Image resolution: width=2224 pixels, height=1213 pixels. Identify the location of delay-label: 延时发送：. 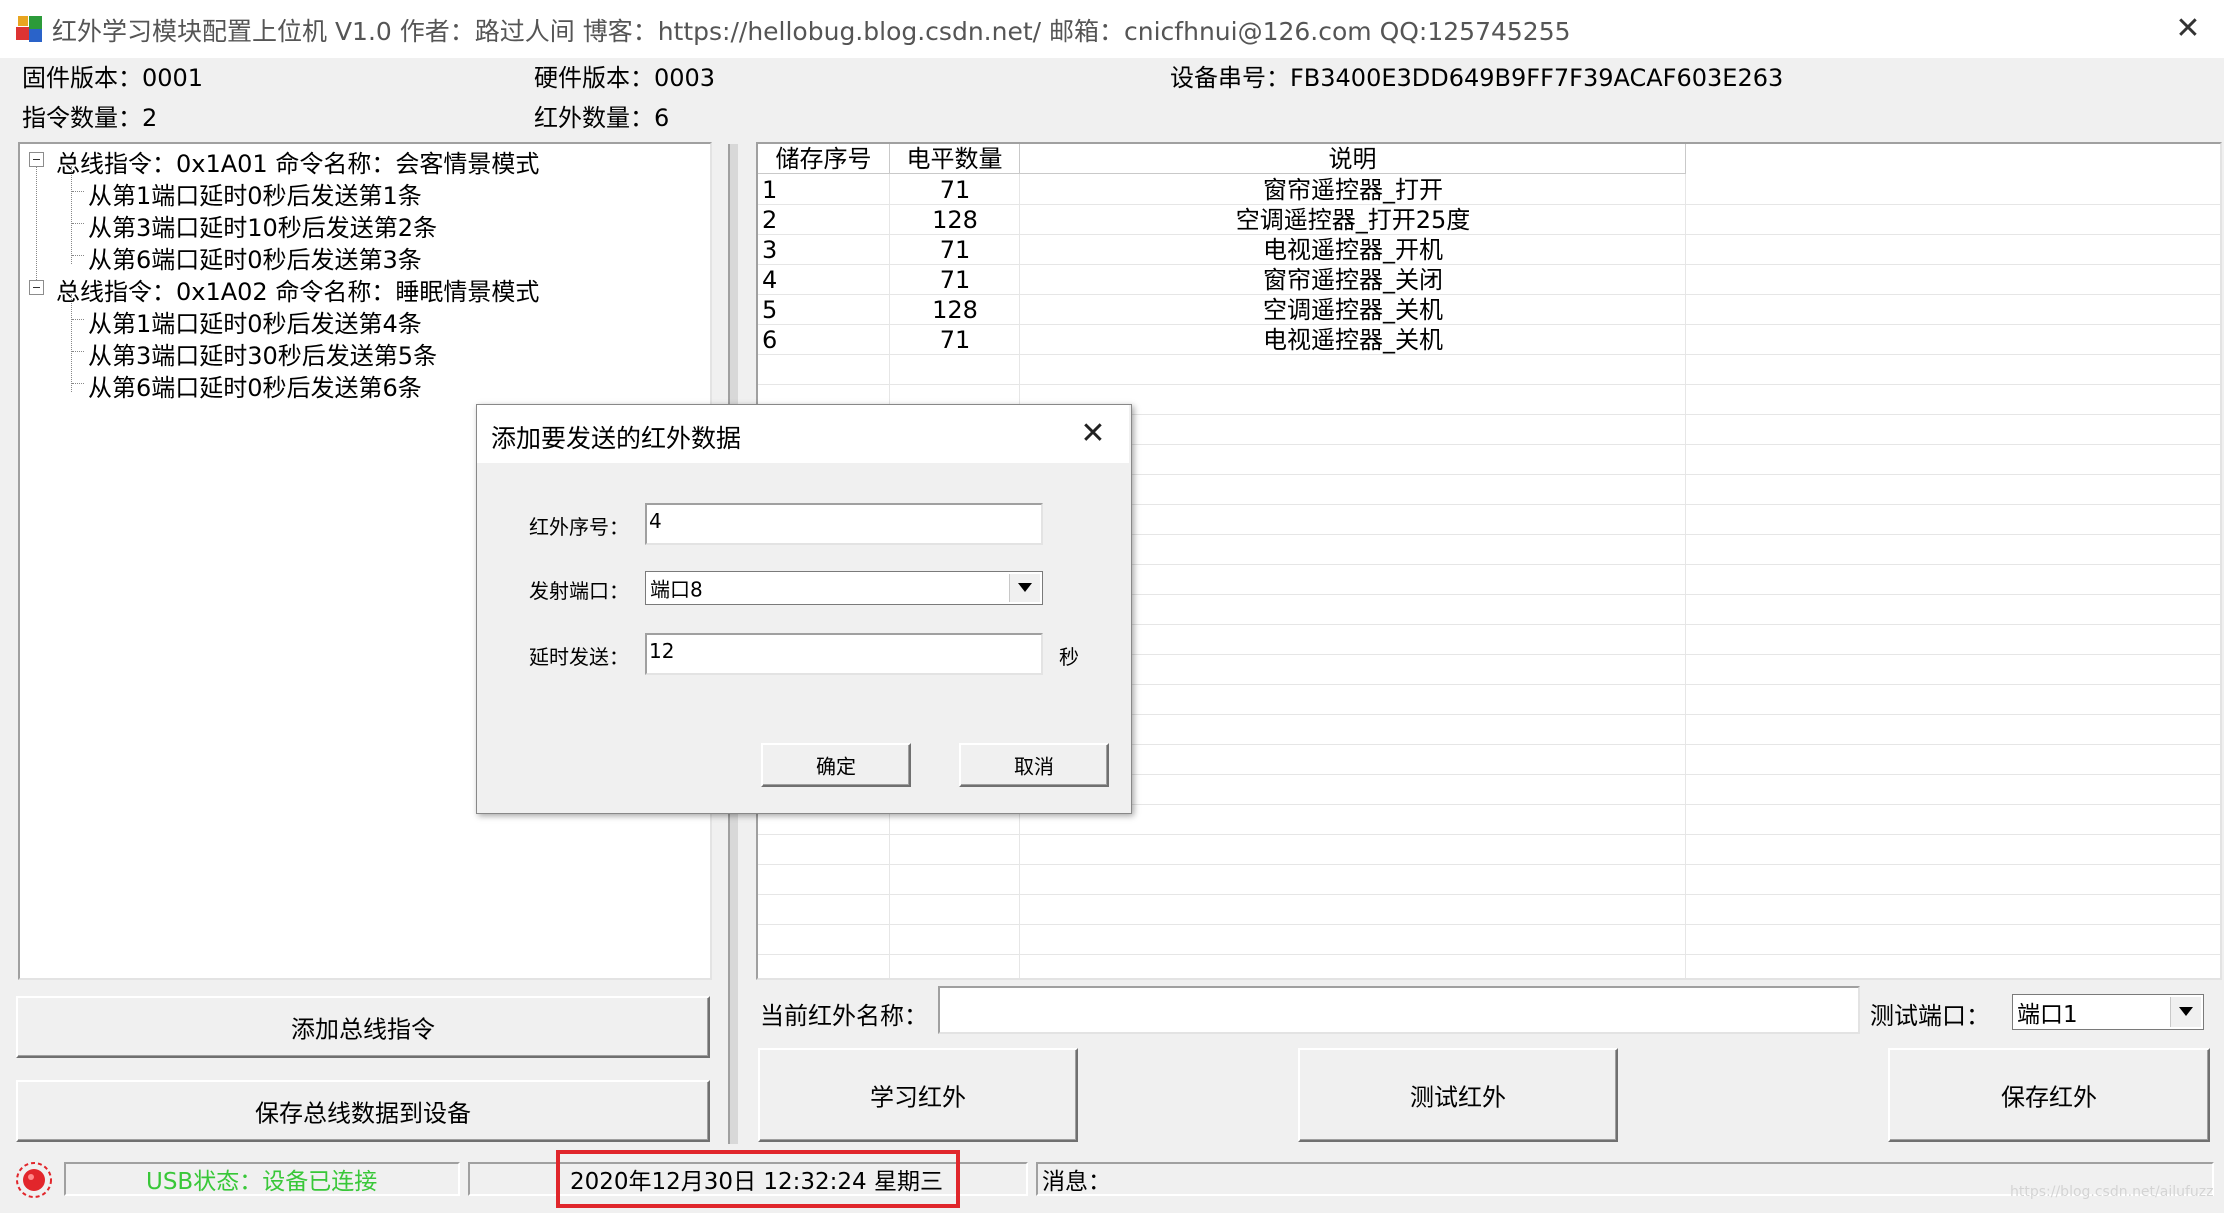
(579, 657).